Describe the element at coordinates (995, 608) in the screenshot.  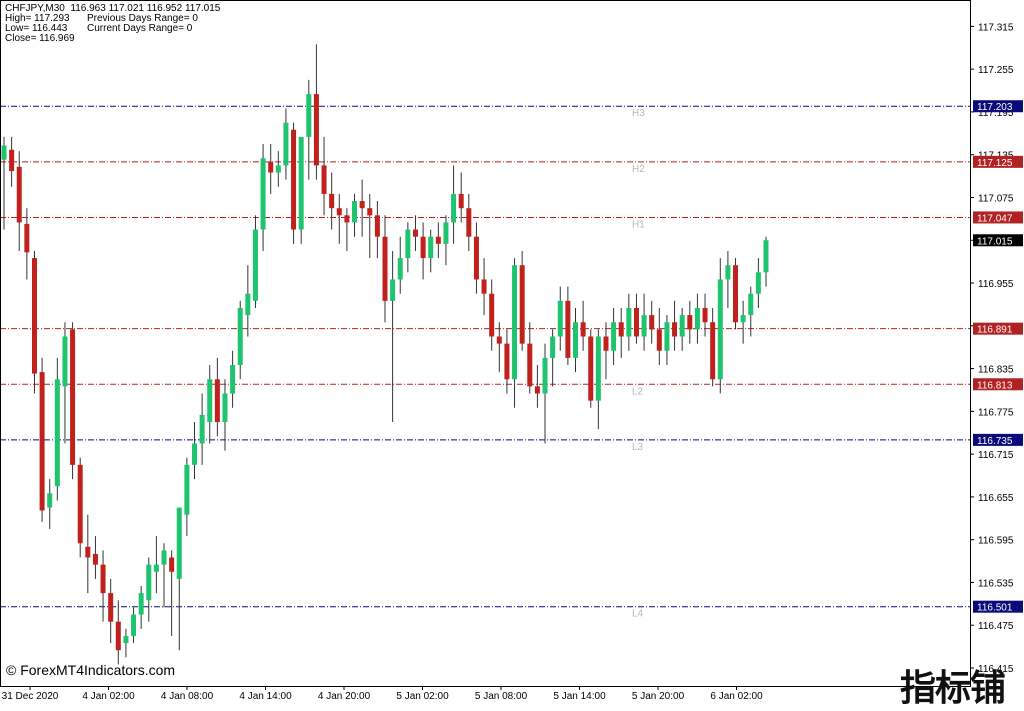
I see `pivot-price-label-l4: 116.501` at that location.